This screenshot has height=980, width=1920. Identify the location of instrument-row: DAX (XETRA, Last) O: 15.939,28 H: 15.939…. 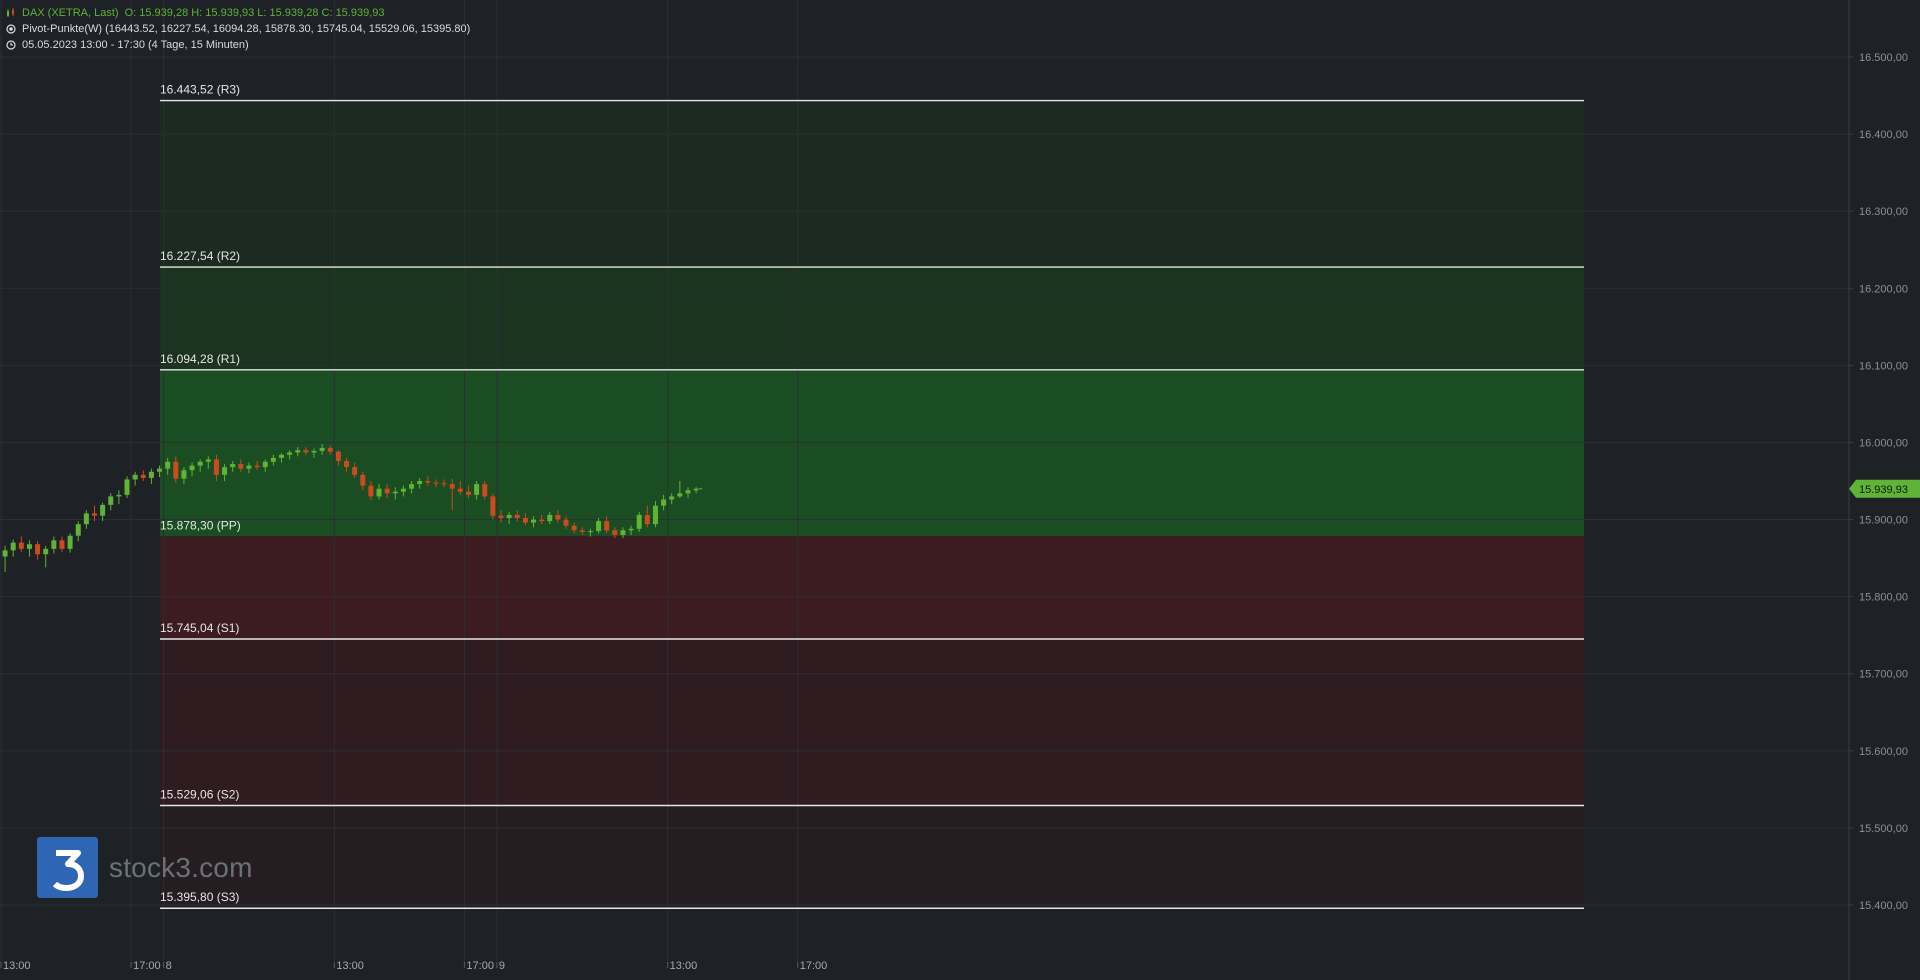
(195, 13).